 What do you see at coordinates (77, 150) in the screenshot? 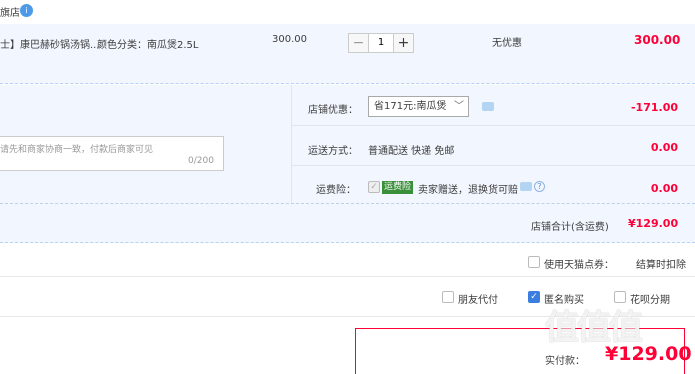
I see `buyer-memo-placeholder: 请先和商家协商一致，付款后商家可见` at bounding box center [77, 150].